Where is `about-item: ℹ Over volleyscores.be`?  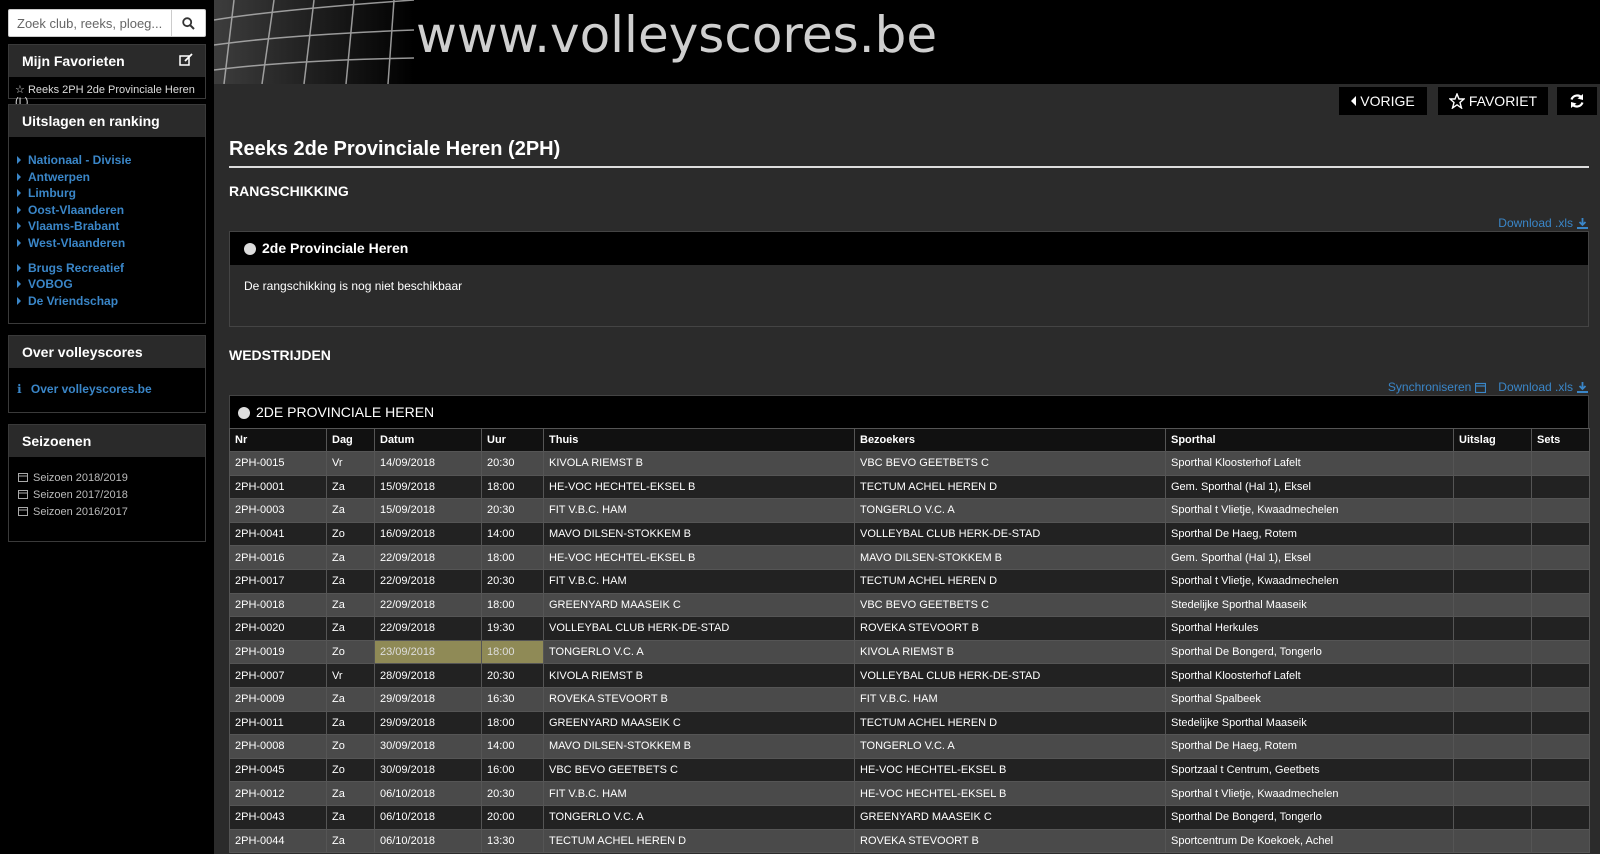
about-item: ℹ Over volleyscores.be is located at coordinates (107, 389).